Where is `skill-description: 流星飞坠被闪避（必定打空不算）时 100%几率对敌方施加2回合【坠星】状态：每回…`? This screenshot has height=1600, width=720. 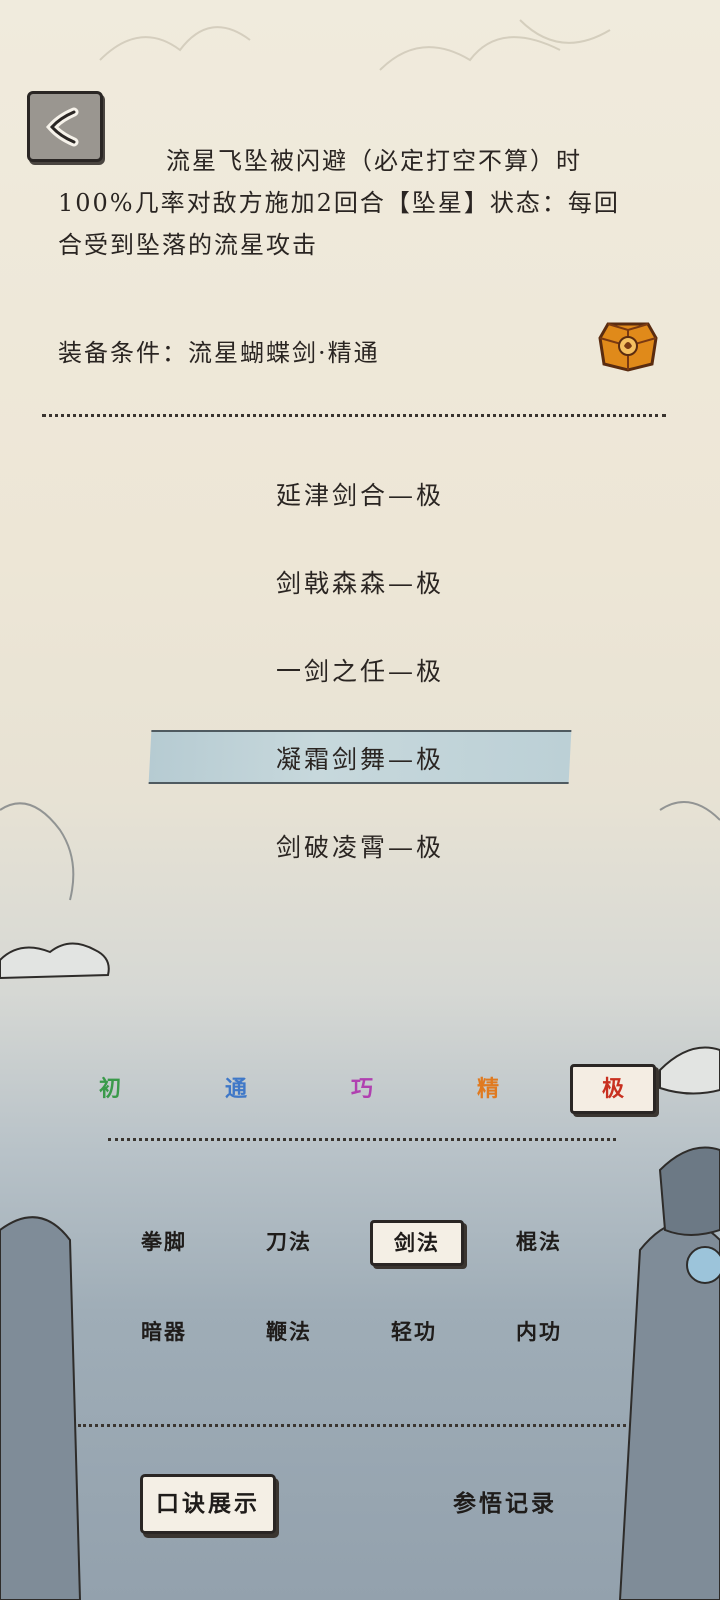 skill-description: 流星飞坠被闪避（必定打空不算）时 100%几率对敌方施加2回合【坠星】状态：每回… is located at coordinates (358, 203).